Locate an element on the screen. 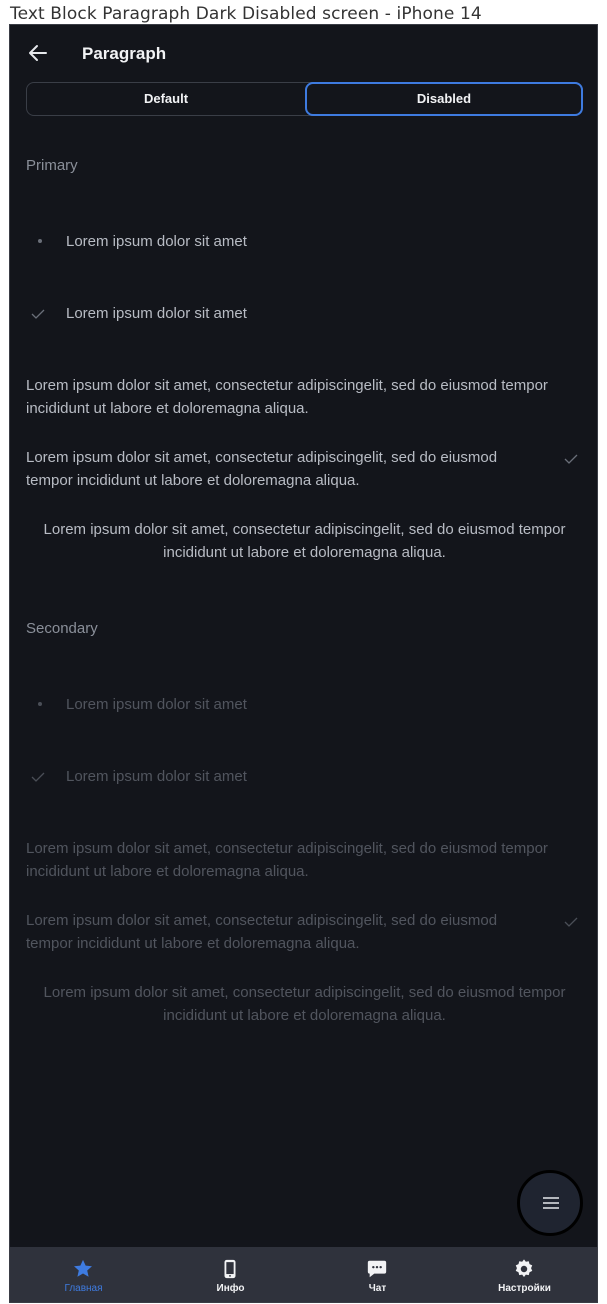  bottom-tab-bar: Главная Инфо Чат Настройки is located at coordinates (303, 1274).